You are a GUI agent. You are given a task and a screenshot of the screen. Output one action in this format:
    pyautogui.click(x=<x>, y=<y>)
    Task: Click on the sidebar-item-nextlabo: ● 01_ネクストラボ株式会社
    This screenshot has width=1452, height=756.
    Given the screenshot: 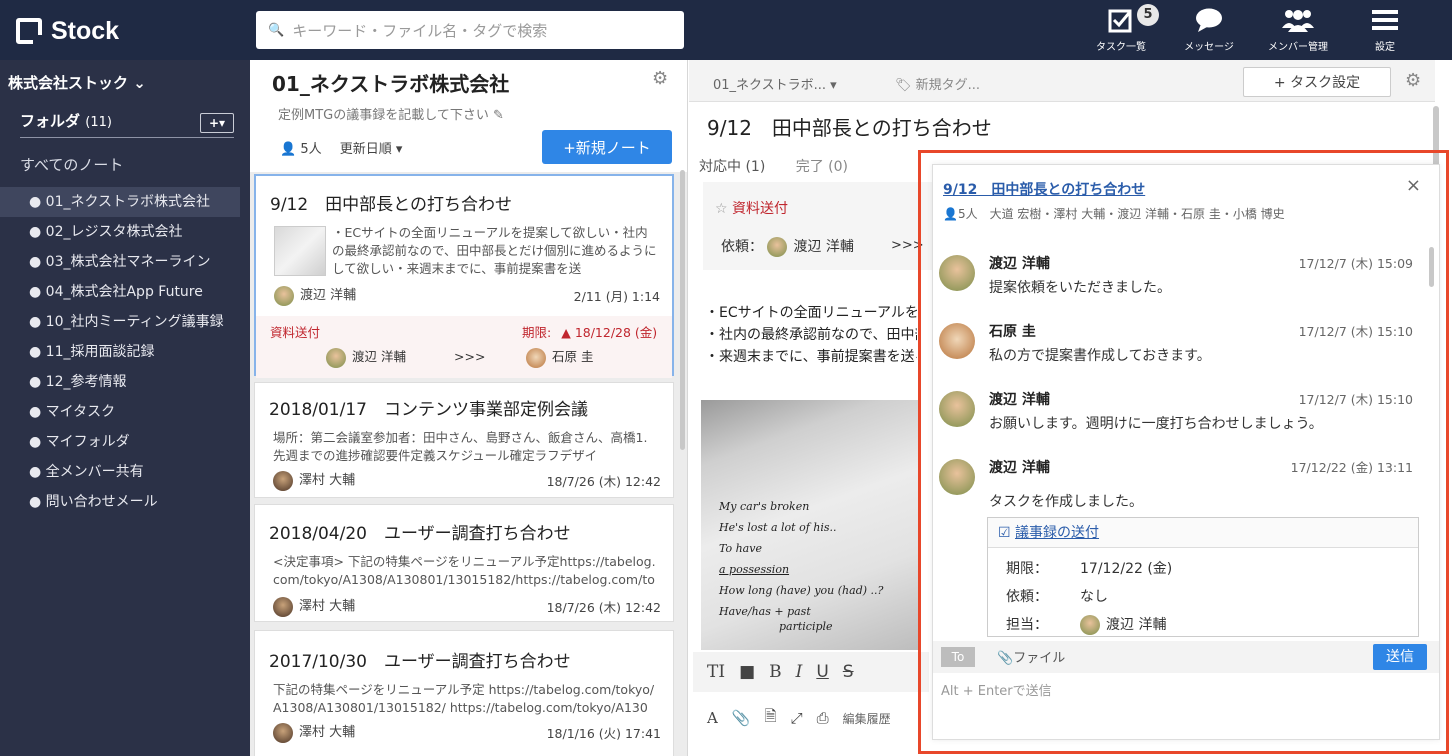 What is the action you would take?
    pyautogui.click(x=120, y=202)
    